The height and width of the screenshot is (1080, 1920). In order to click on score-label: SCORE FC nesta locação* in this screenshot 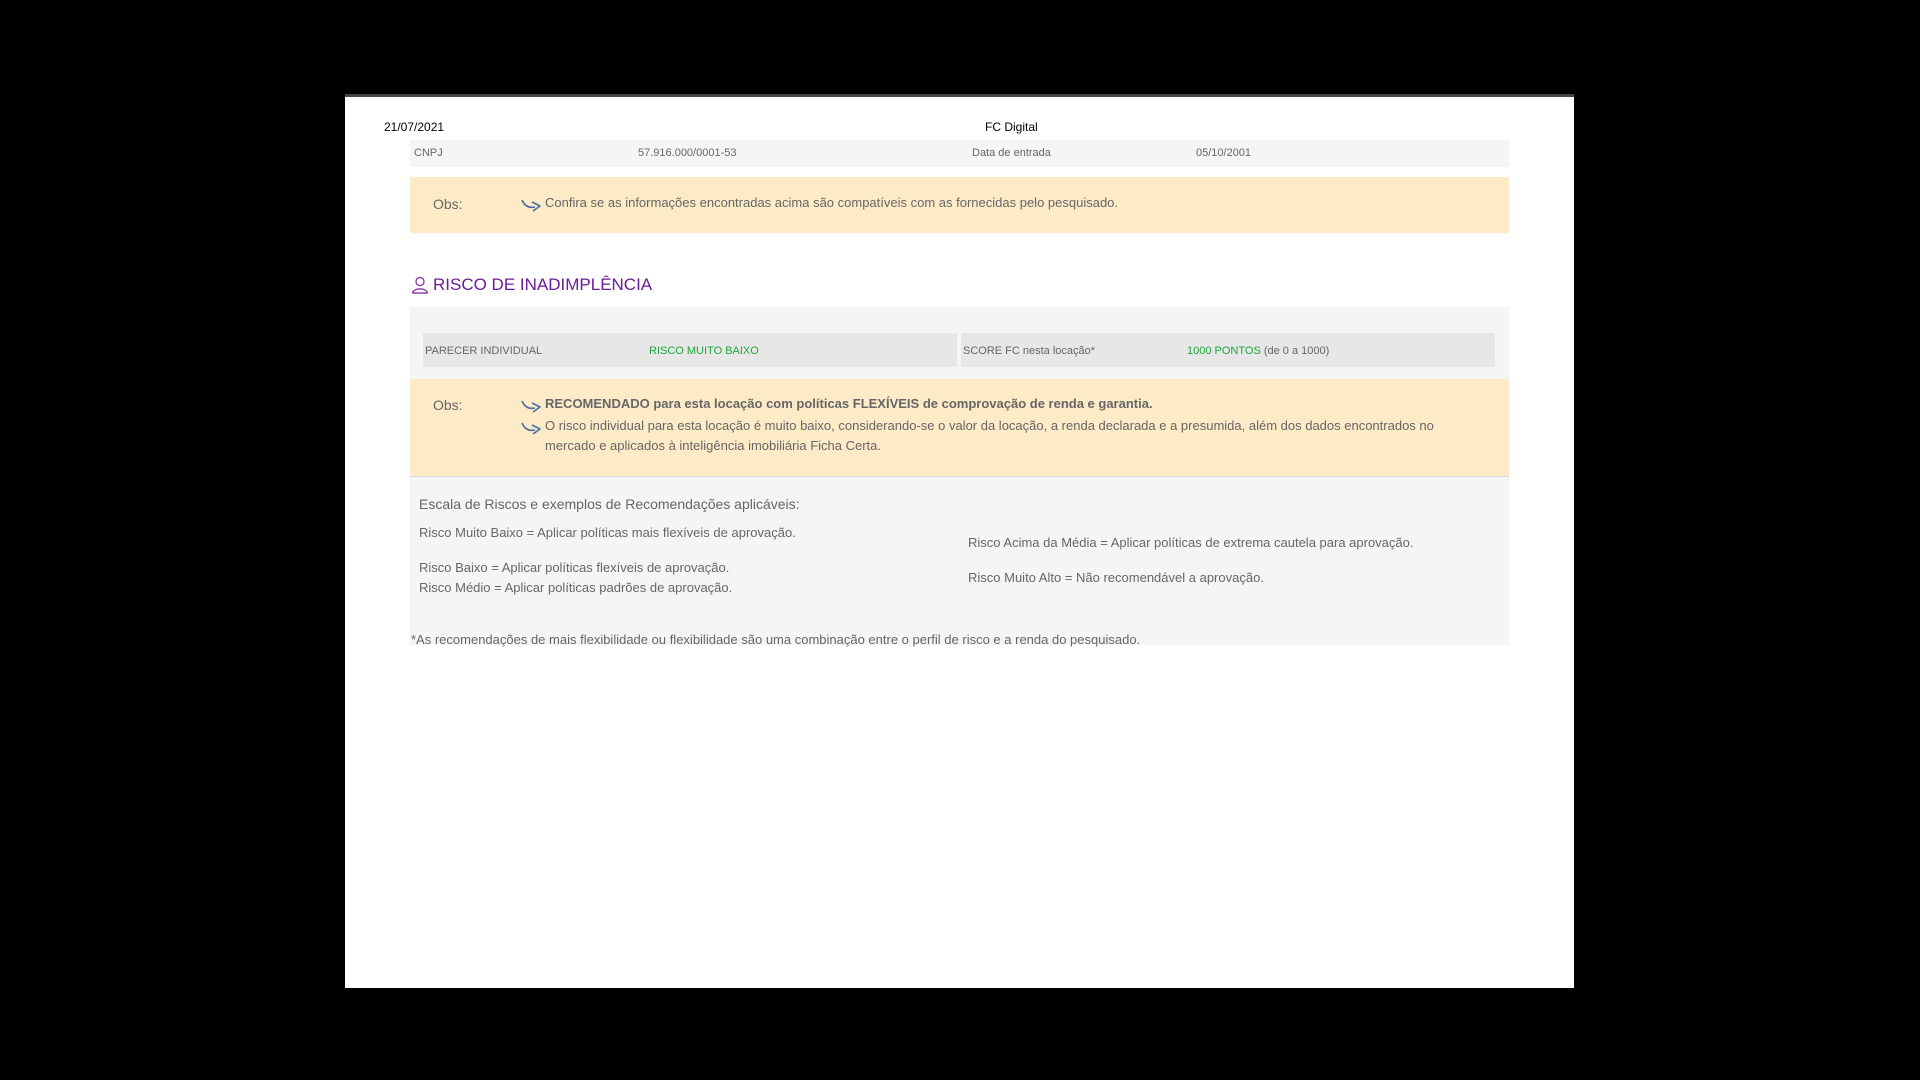, I will do `click(1029, 351)`.